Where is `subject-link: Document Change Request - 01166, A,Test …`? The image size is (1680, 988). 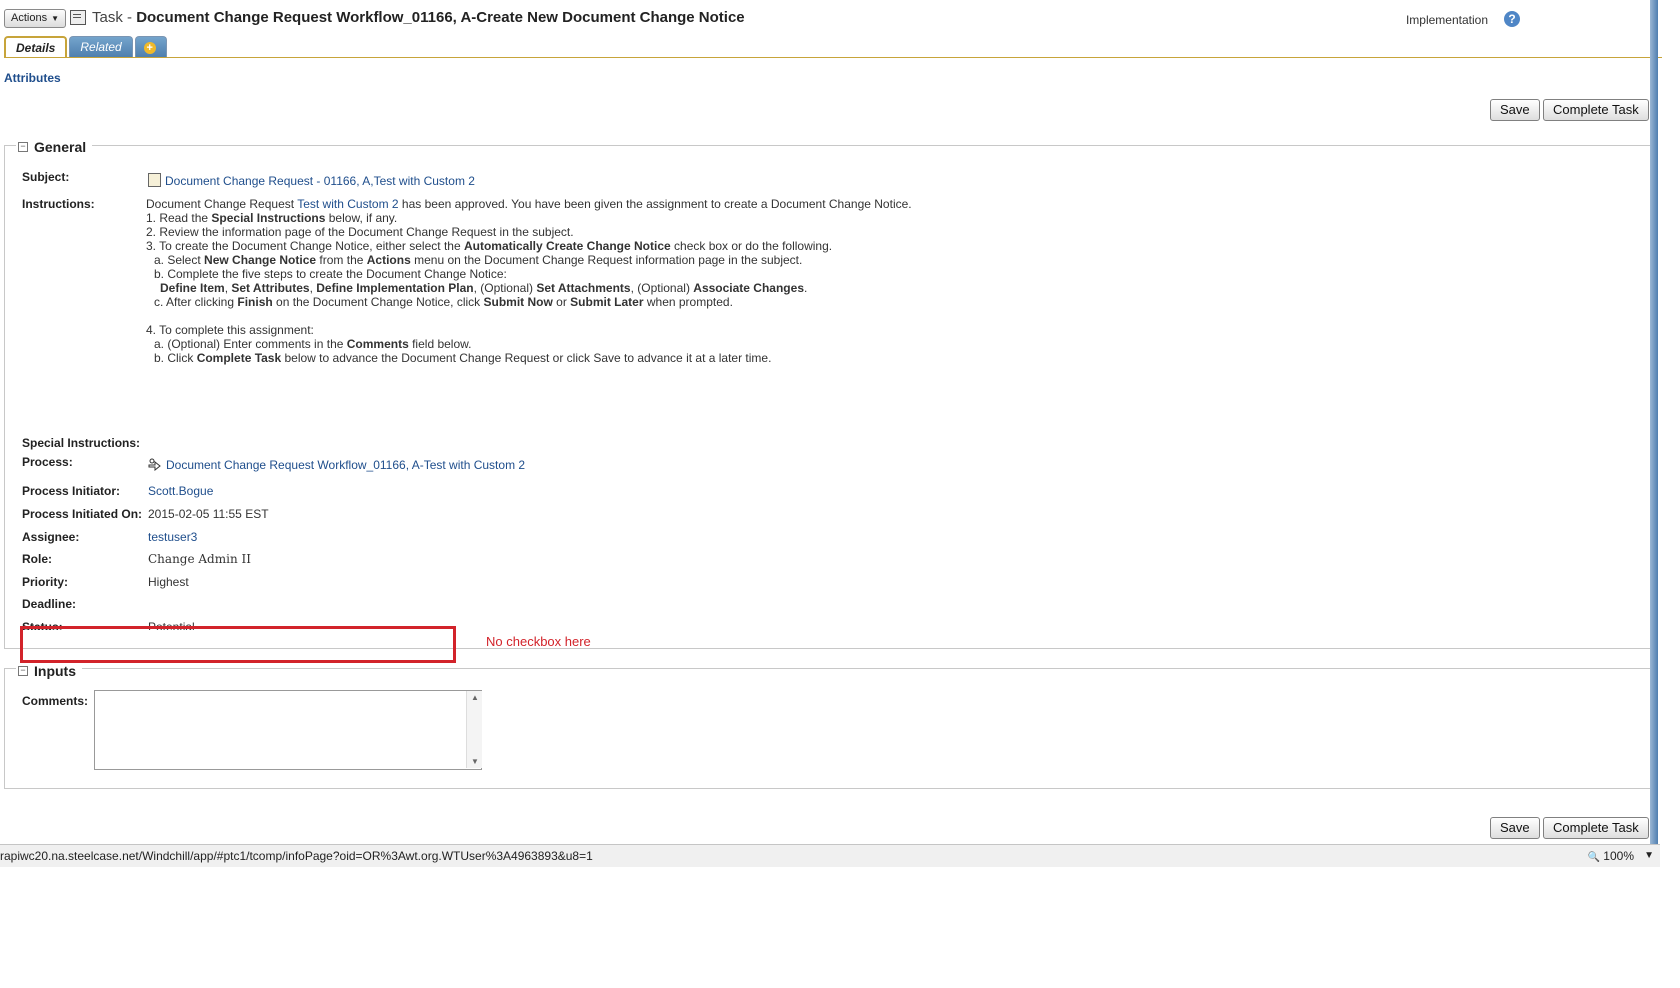 subject-link: Document Change Request - 01166, A,Test … is located at coordinates (320, 181).